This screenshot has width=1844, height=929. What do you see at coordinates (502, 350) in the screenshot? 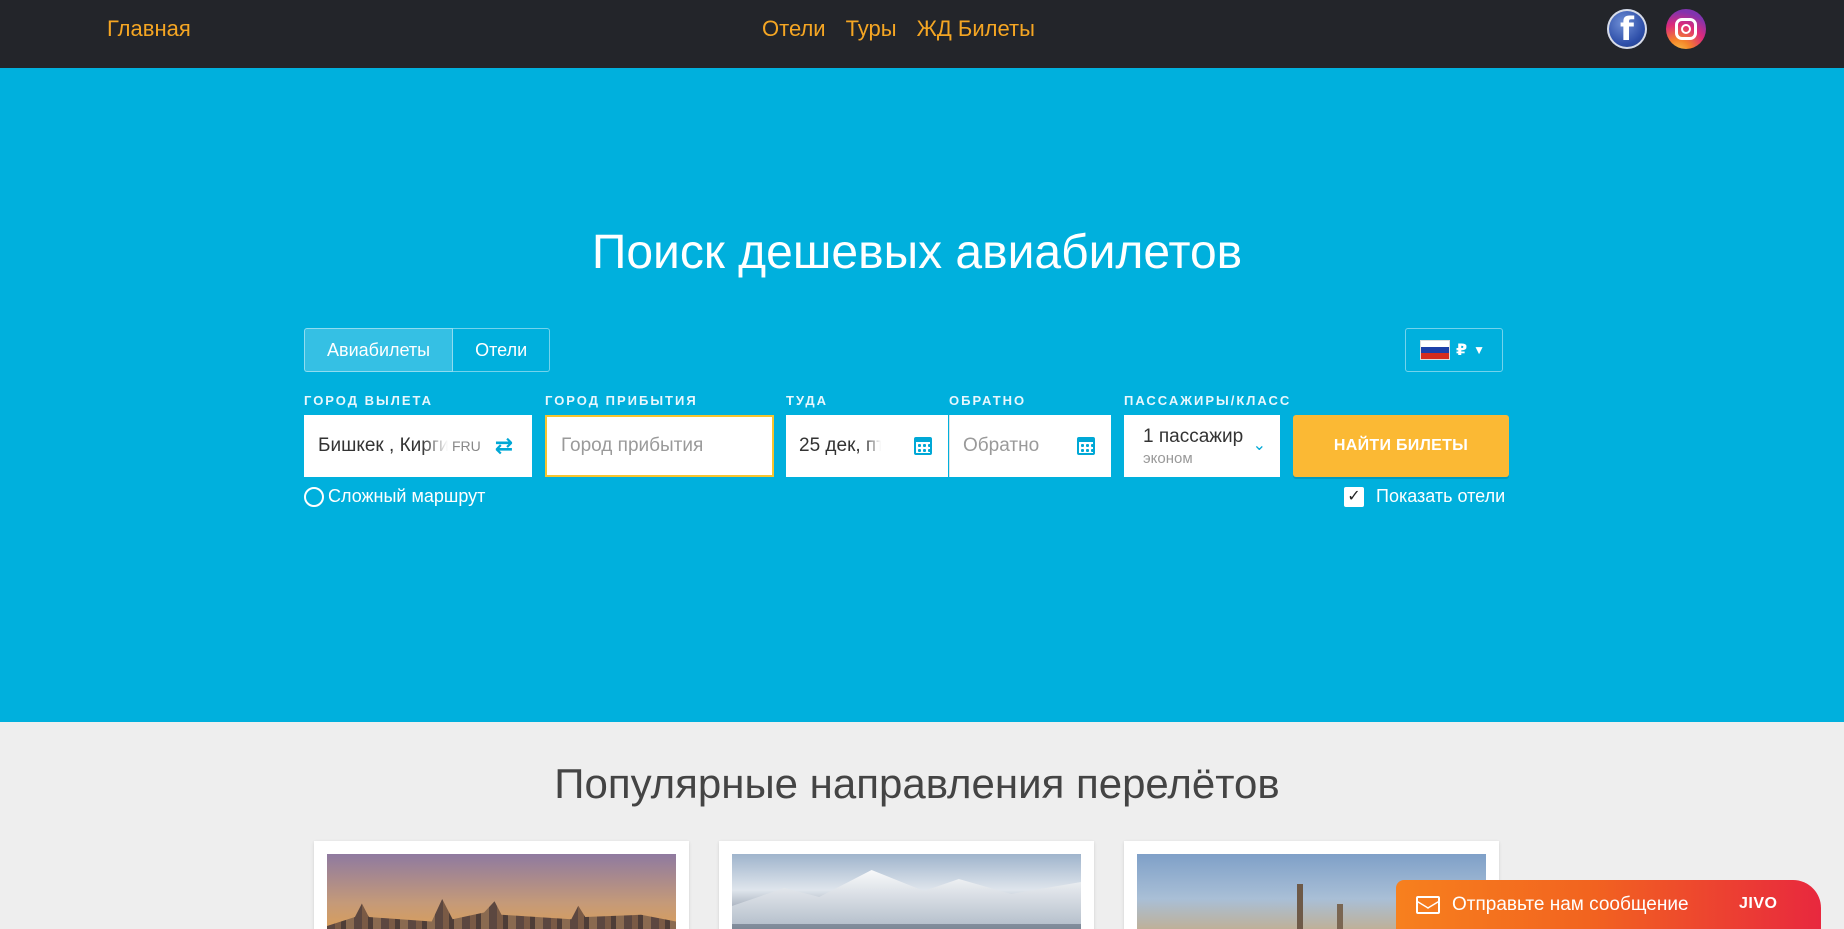
I see `tab-hotels: Отели` at bounding box center [502, 350].